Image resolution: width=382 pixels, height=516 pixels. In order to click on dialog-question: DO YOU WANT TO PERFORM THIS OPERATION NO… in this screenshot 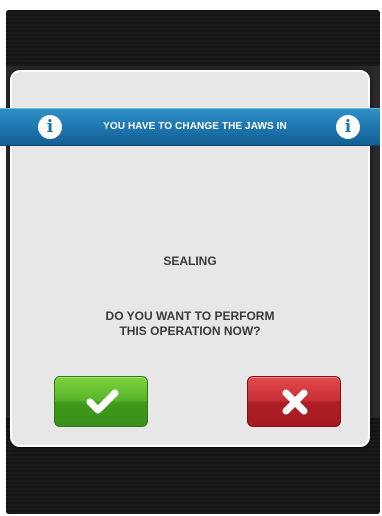, I will do `click(190, 324)`.